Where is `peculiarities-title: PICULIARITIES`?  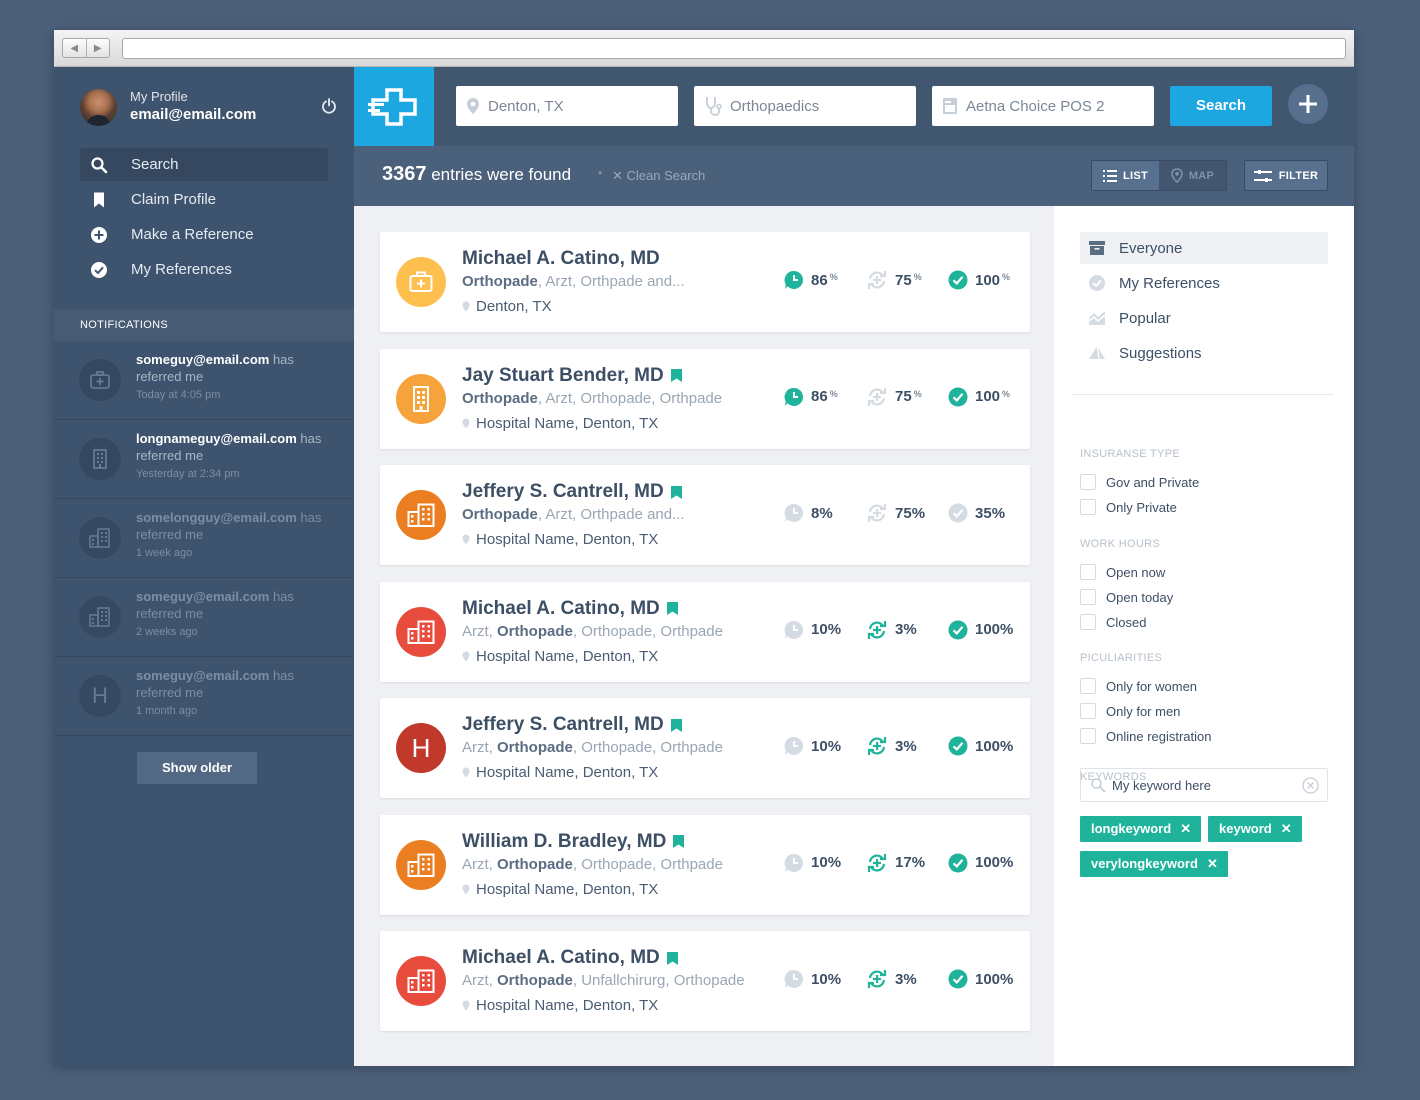 peculiarities-title: PICULIARITIES is located at coordinates (1121, 658).